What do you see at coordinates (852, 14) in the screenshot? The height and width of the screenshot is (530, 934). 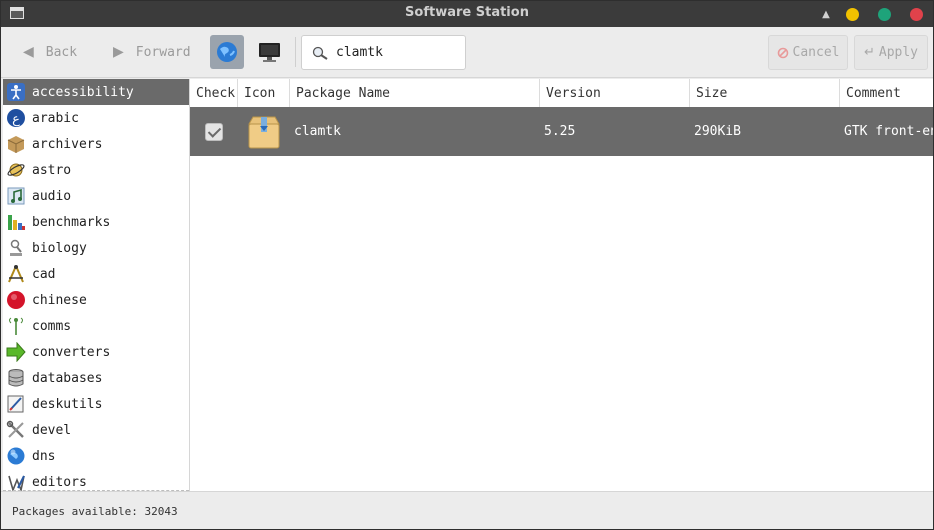 I see `minimize-button` at bounding box center [852, 14].